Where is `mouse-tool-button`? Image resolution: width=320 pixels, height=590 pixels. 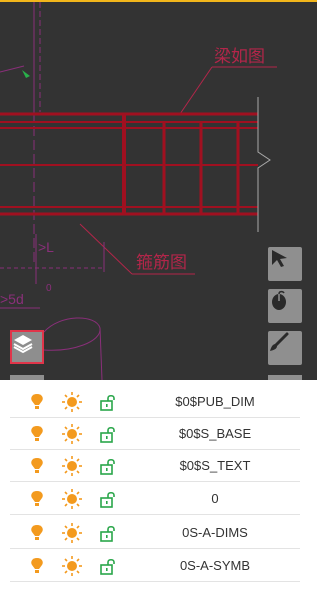 mouse-tool-button is located at coordinates (285, 306).